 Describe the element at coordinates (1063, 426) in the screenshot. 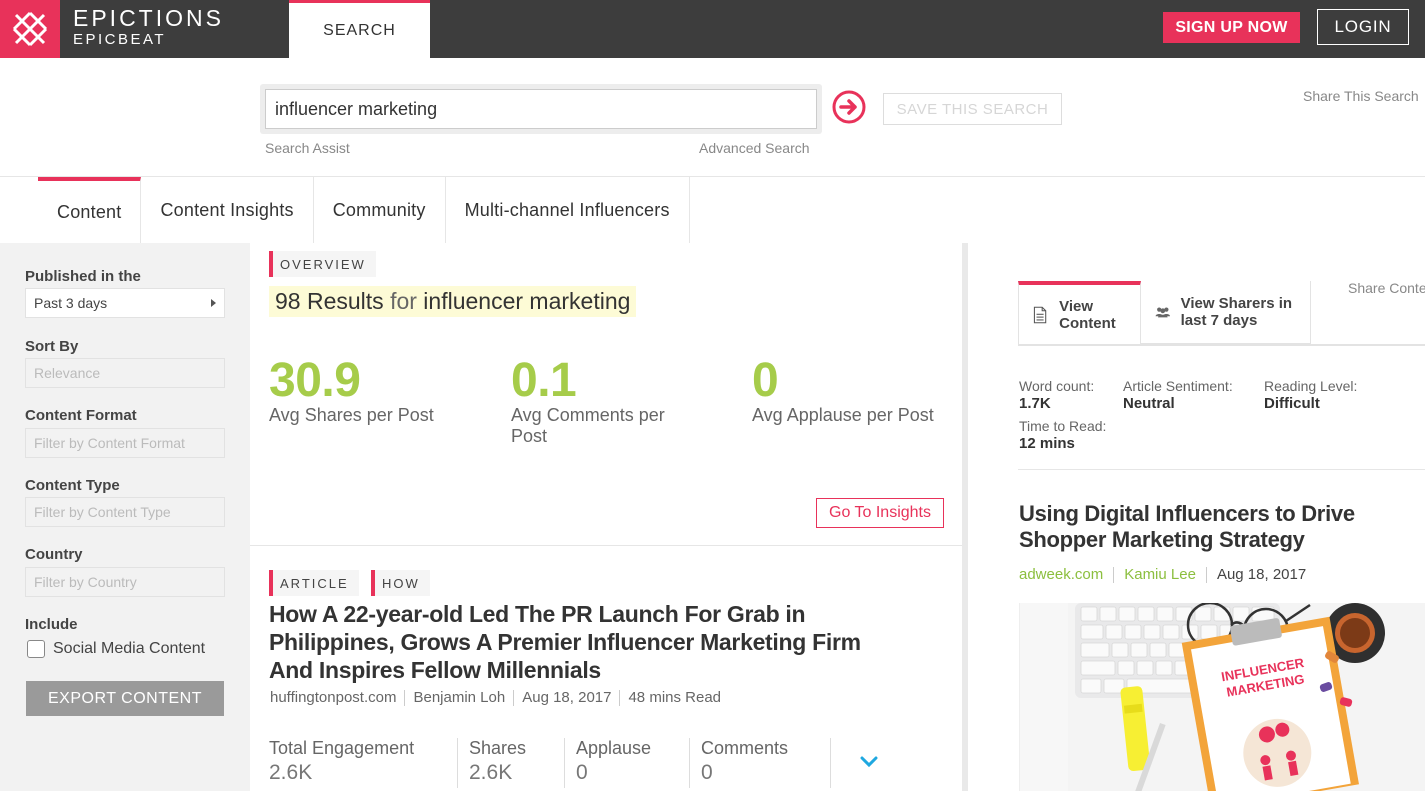

I see `time-to-read-label: Time to Read:` at that location.